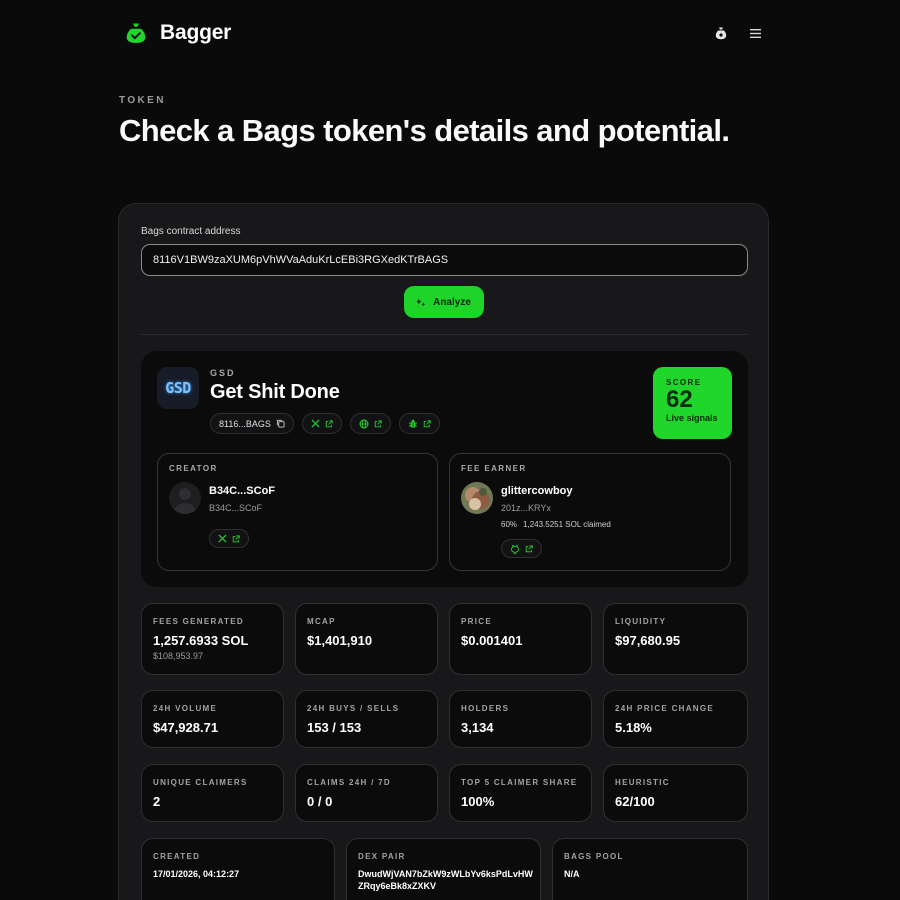  Describe the element at coordinates (193, 468) in the screenshot. I see `creator-label: CREATOR` at that location.